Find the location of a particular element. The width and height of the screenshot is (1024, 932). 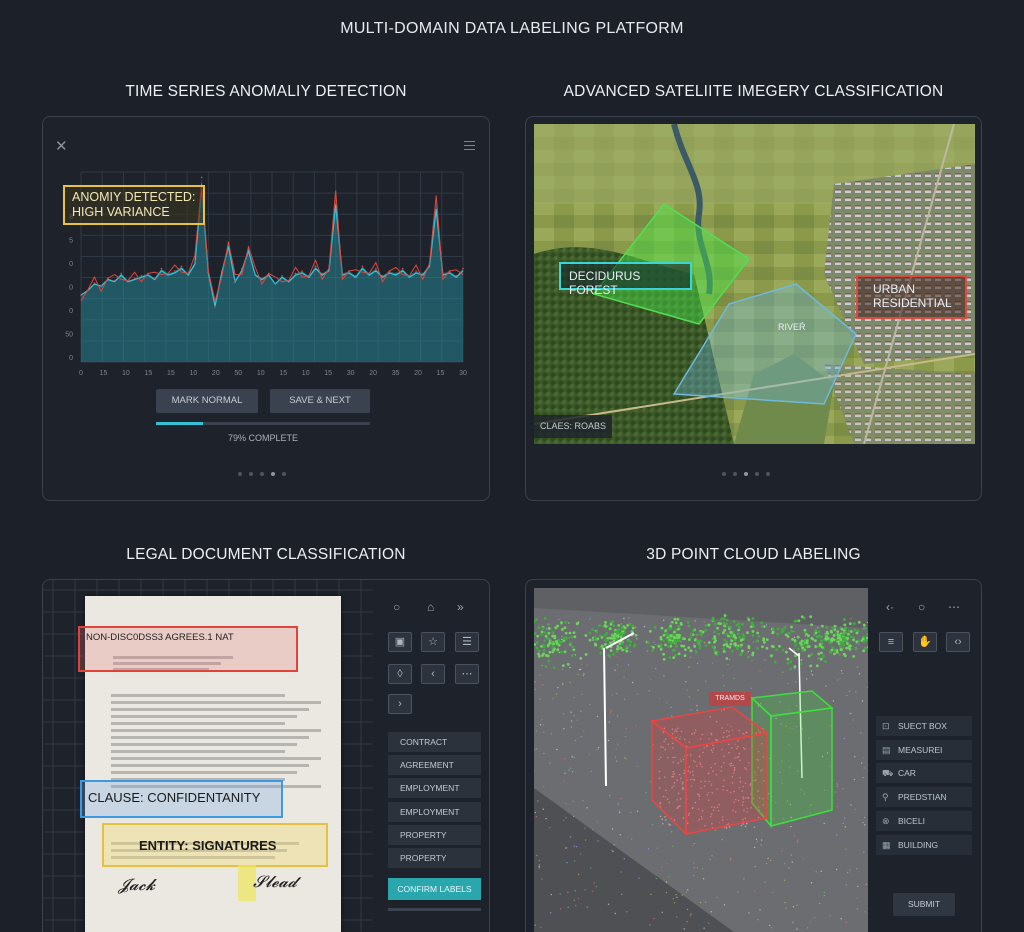

save-next-button: SAVE & NEXT is located at coordinates (320, 401).